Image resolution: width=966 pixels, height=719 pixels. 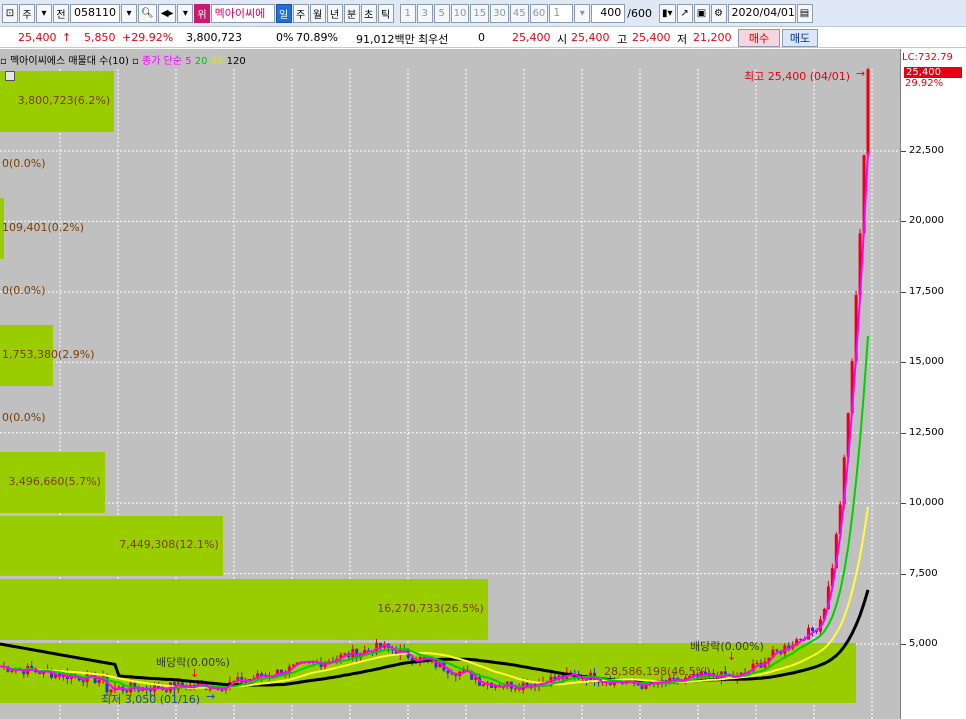 What do you see at coordinates (519, 13) in the screenshot?
I see `interval-45: 45` at bounding box center [519, 13].